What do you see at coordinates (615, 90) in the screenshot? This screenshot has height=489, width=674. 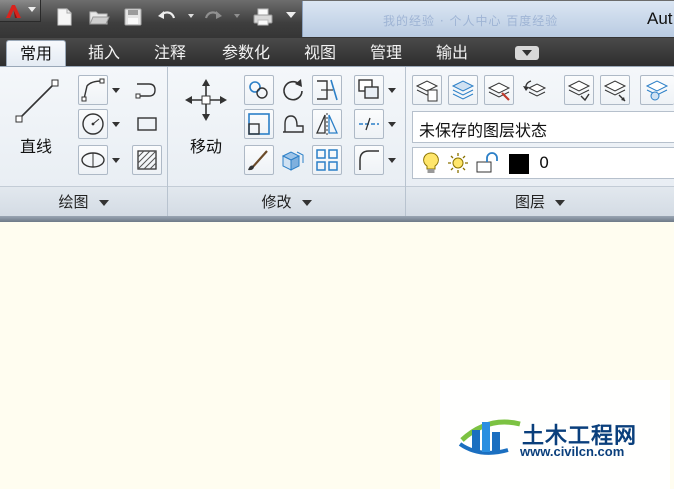 I see `layer-freeze-button` at bounding box center [615, 90].